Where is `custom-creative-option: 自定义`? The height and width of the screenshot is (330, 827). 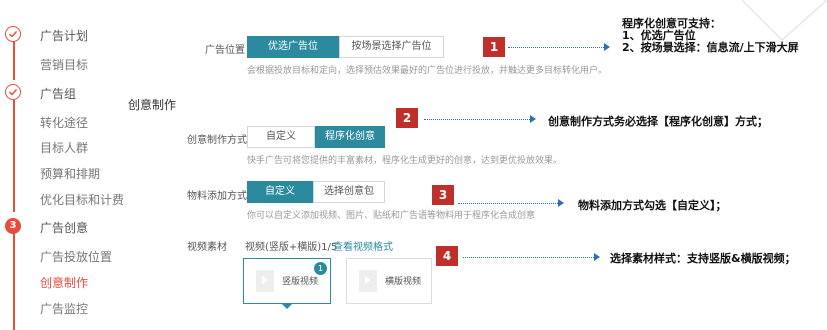
custom-creative-option: 自定义 is located at coordinates (281, 137).